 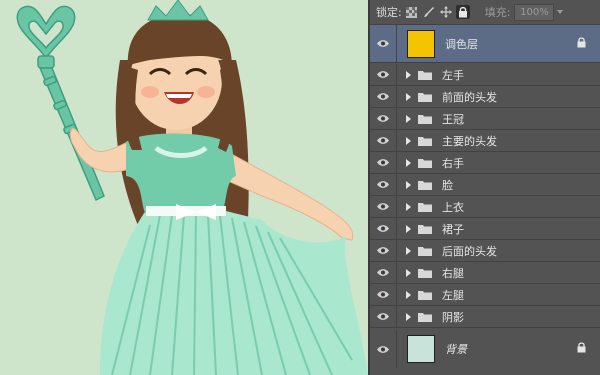 I want to click on layer-name: 王冠, so click(x=453, y=119).